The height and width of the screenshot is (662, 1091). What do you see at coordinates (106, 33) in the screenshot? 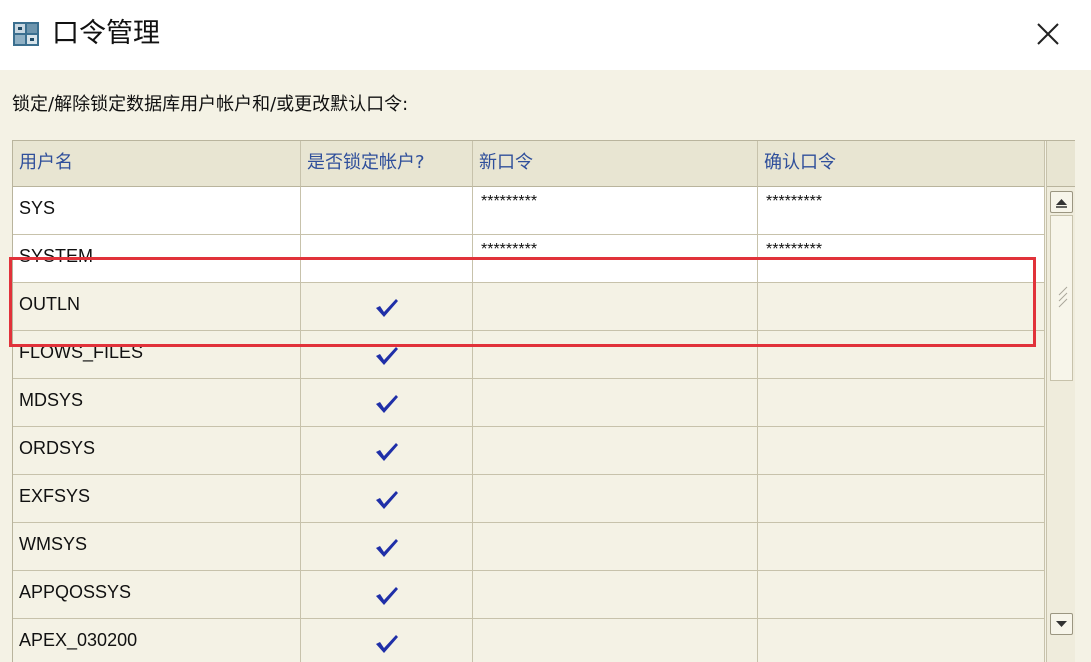
I see `window-title: 口令管理` at bounding box center [106, 33].